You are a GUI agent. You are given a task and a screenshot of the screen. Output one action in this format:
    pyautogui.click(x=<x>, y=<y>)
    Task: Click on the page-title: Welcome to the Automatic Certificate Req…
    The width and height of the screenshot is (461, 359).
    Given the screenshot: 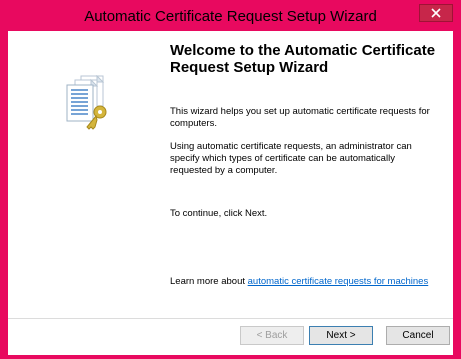 What is the action you would take?
    pyautogui.click(x=303, y=59)
    